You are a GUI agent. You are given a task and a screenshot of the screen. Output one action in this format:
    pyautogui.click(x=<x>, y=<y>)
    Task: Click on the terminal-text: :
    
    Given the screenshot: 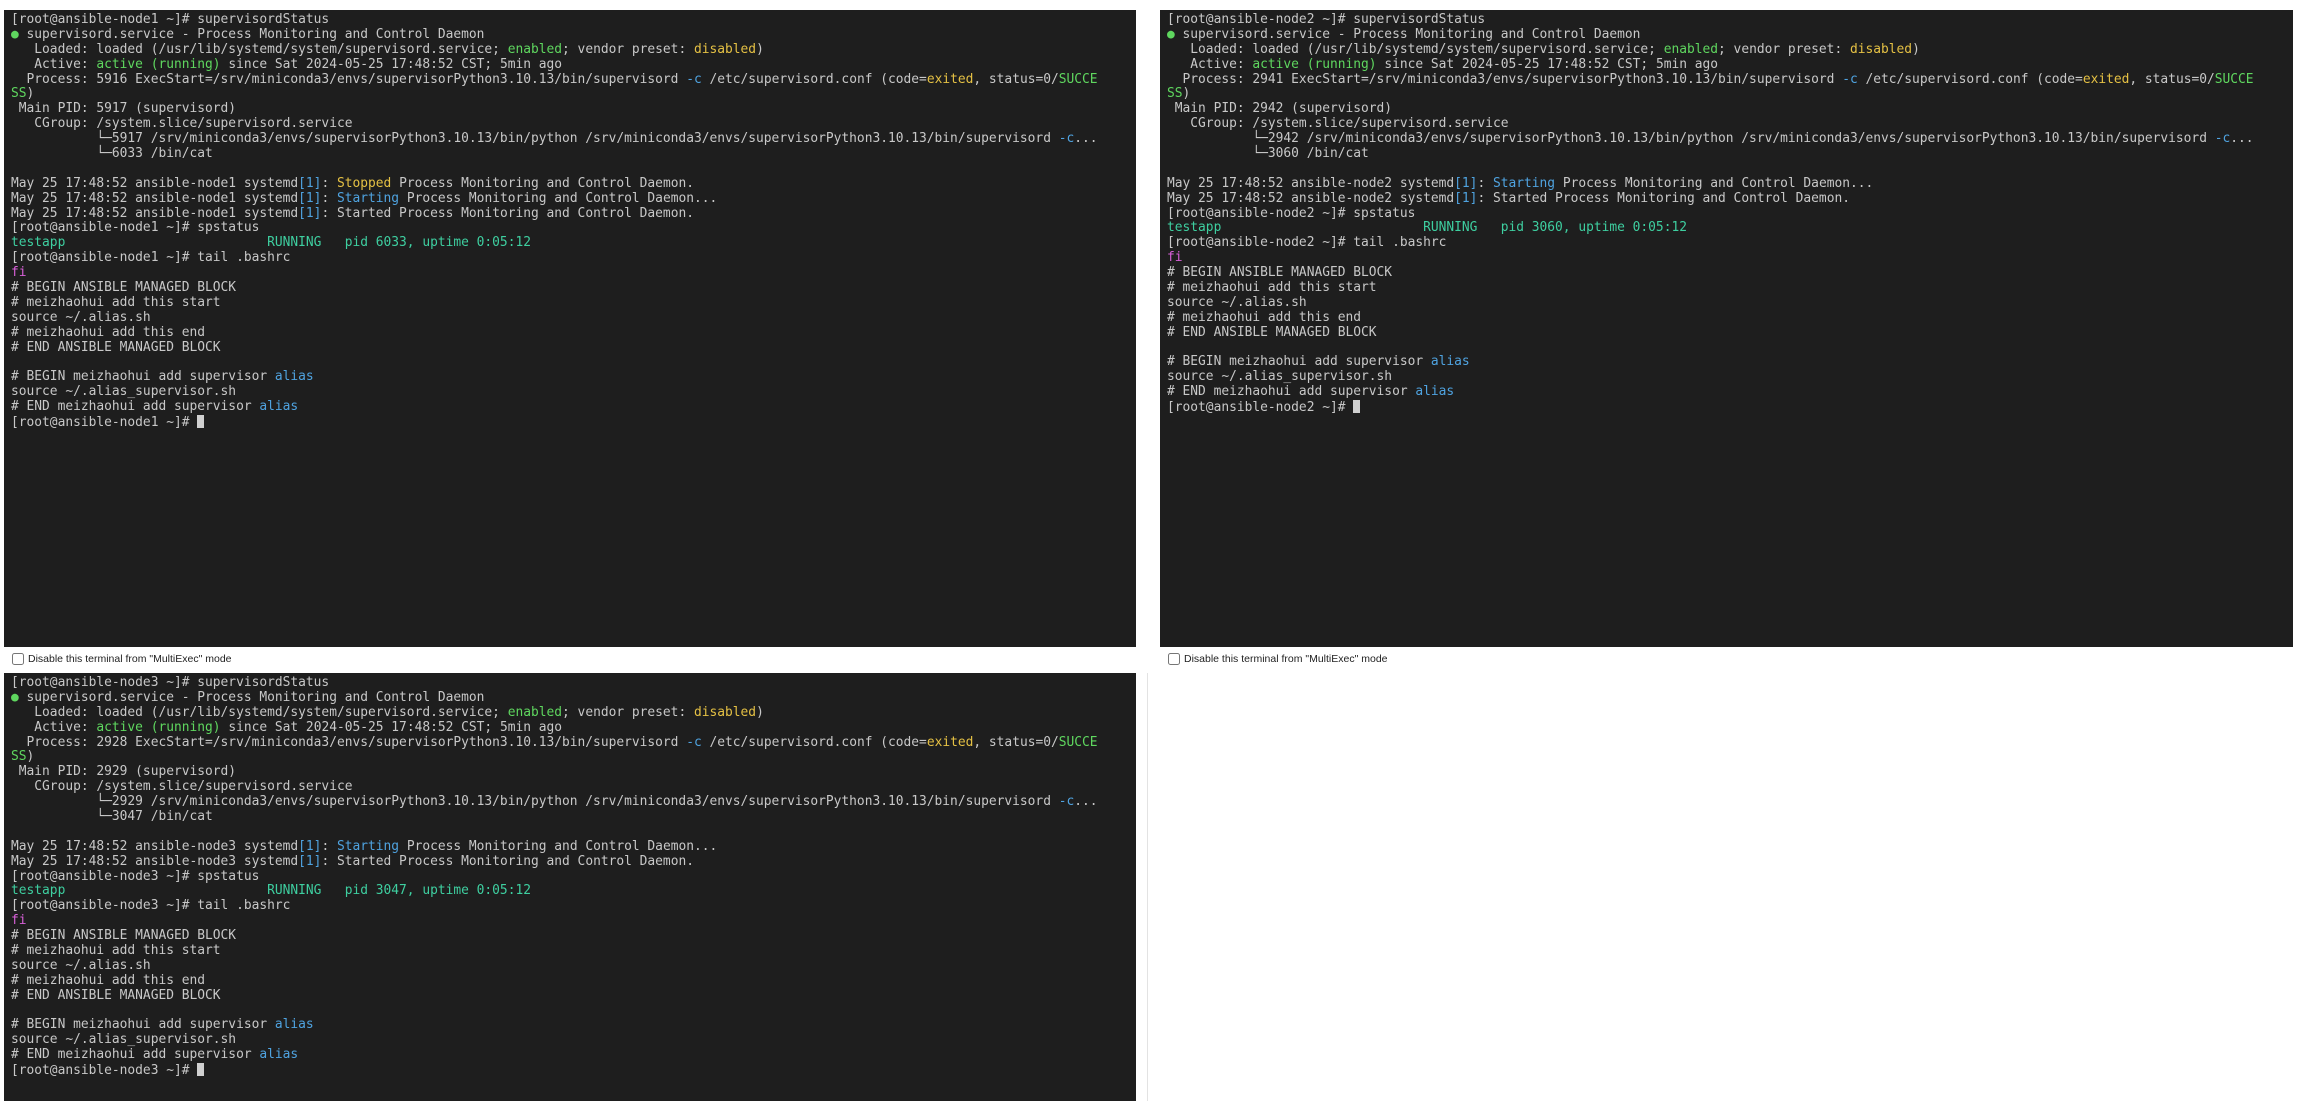 What is the action you would take?
    pyautogui.click(x=329, y=846)
    